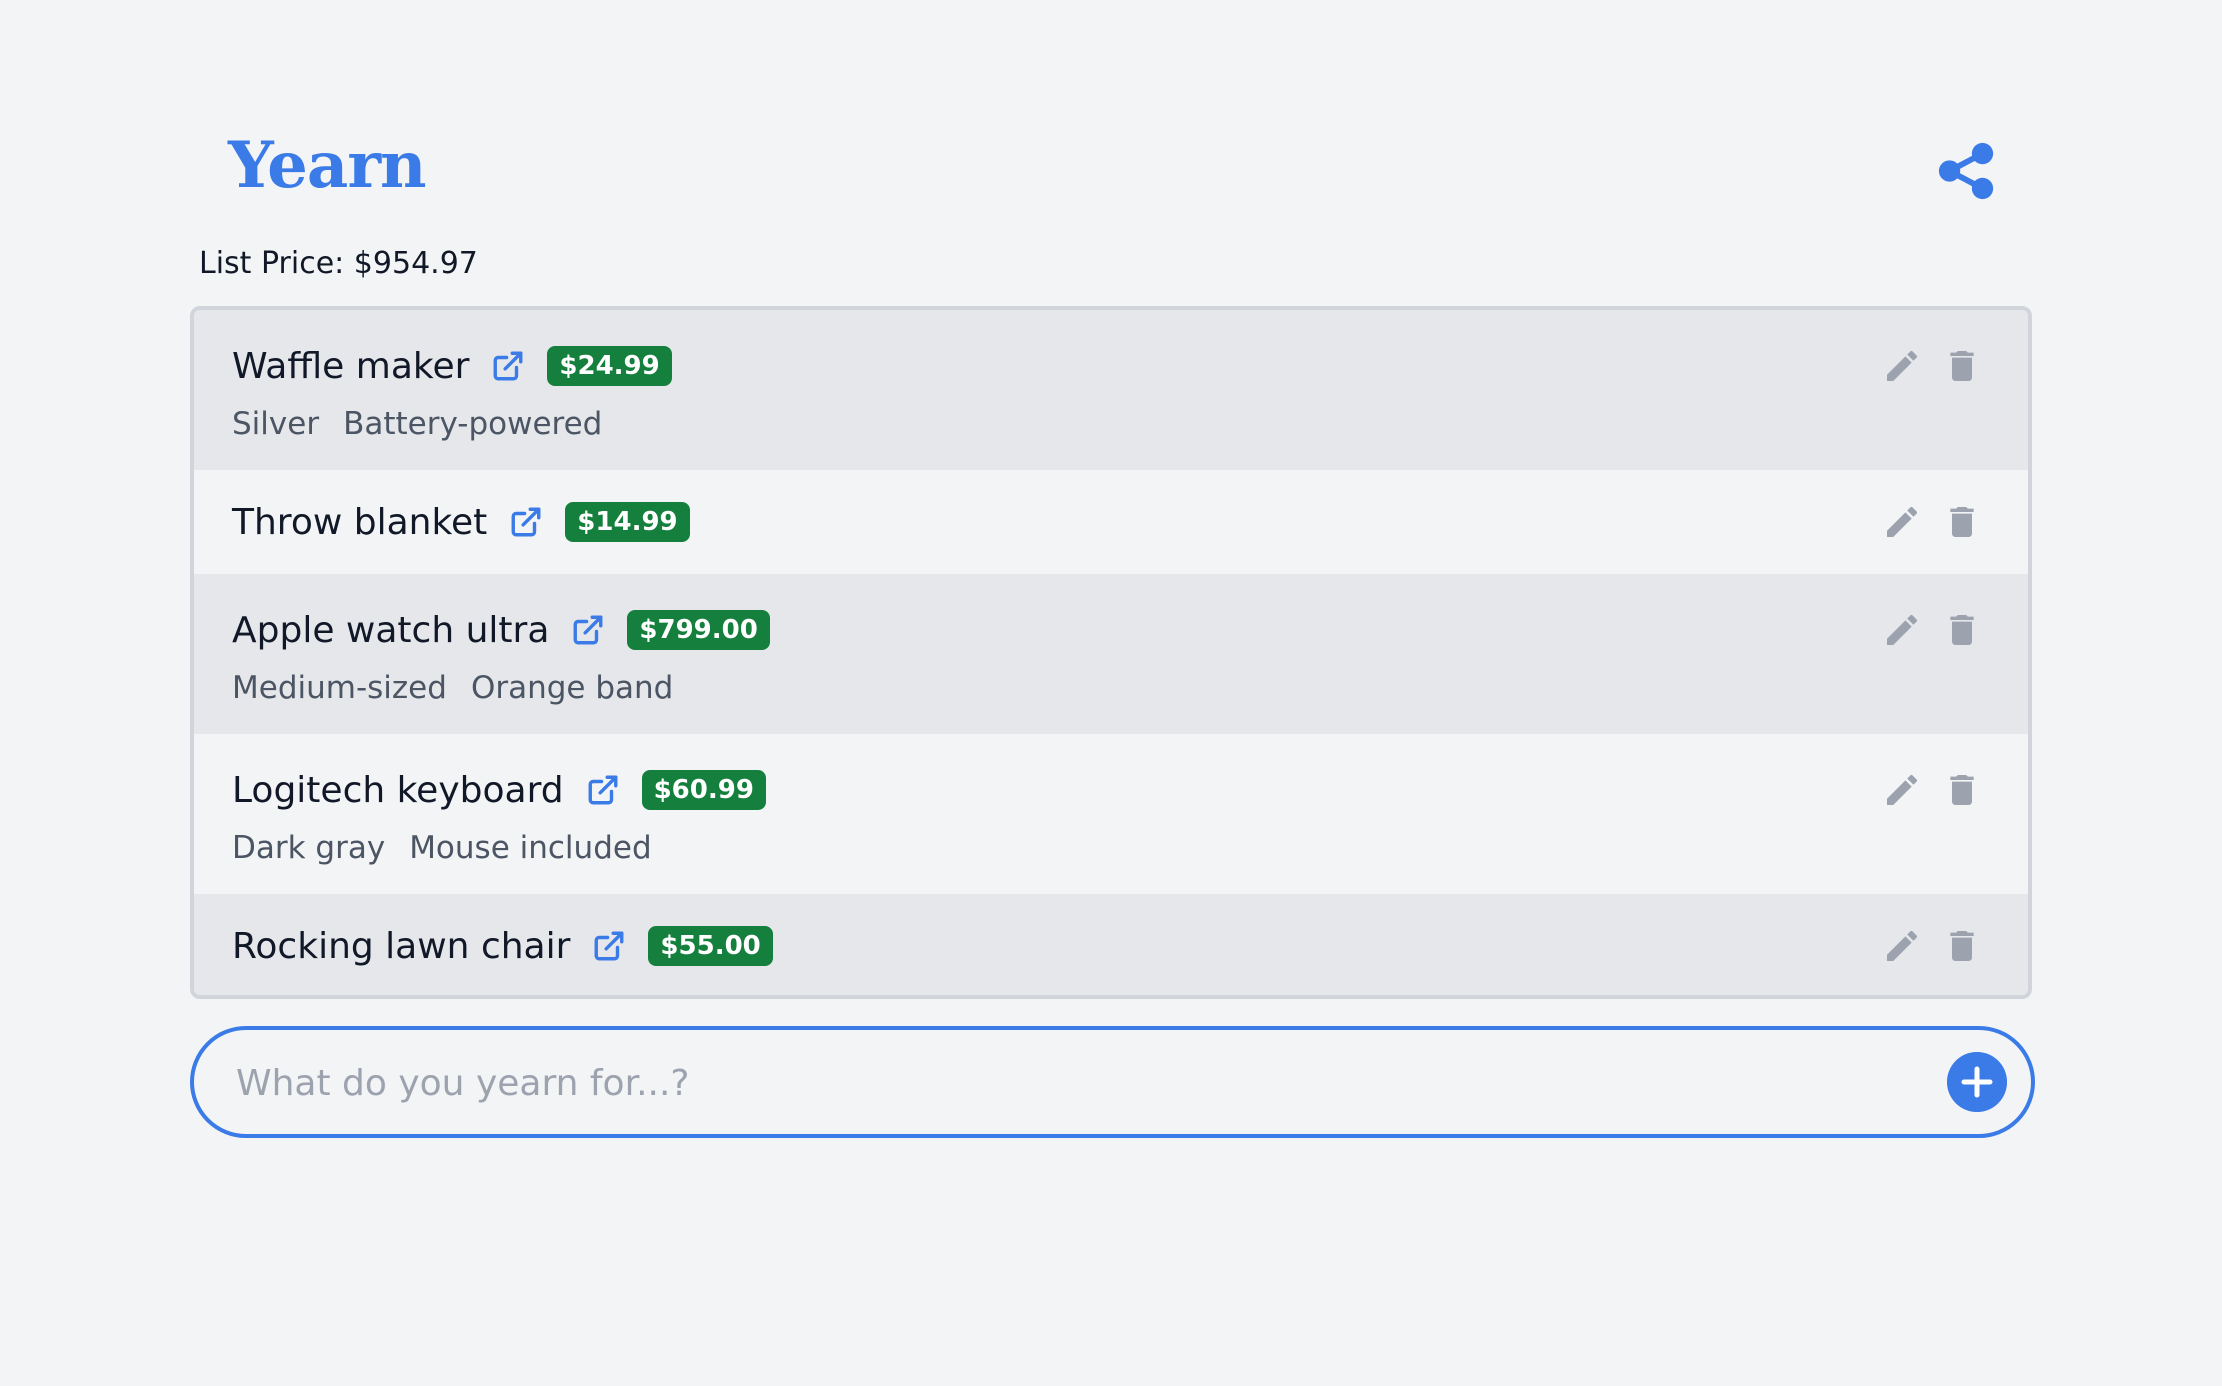  What do you see at coordinates (1111, 944) in the screenshot?
I see `list-item: Rocking lawn chair $55.00` at bounding box center [1111, 944].